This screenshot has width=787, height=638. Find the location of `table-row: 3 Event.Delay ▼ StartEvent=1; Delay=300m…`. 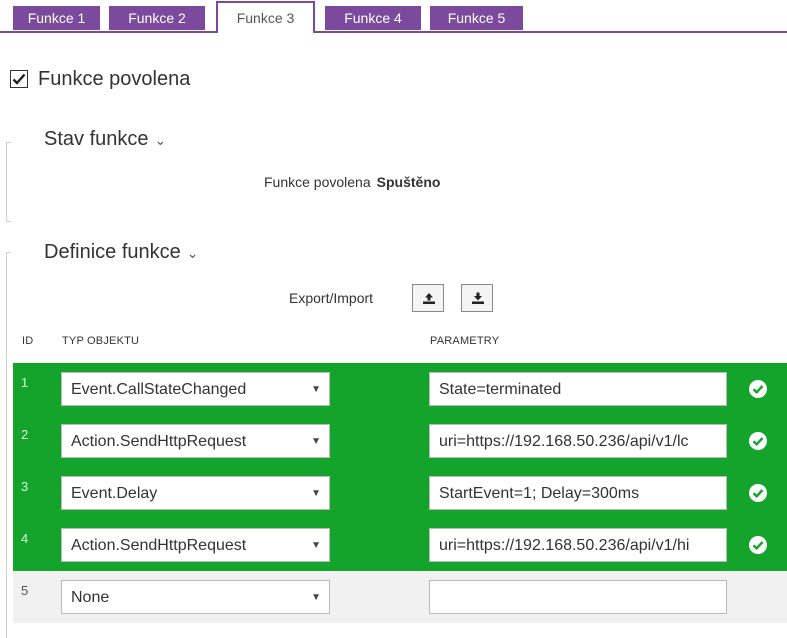

table-row: 3 Event.Delay ▼ StartEvent=1; Delay=300m… is located at coordinates (400, 493).